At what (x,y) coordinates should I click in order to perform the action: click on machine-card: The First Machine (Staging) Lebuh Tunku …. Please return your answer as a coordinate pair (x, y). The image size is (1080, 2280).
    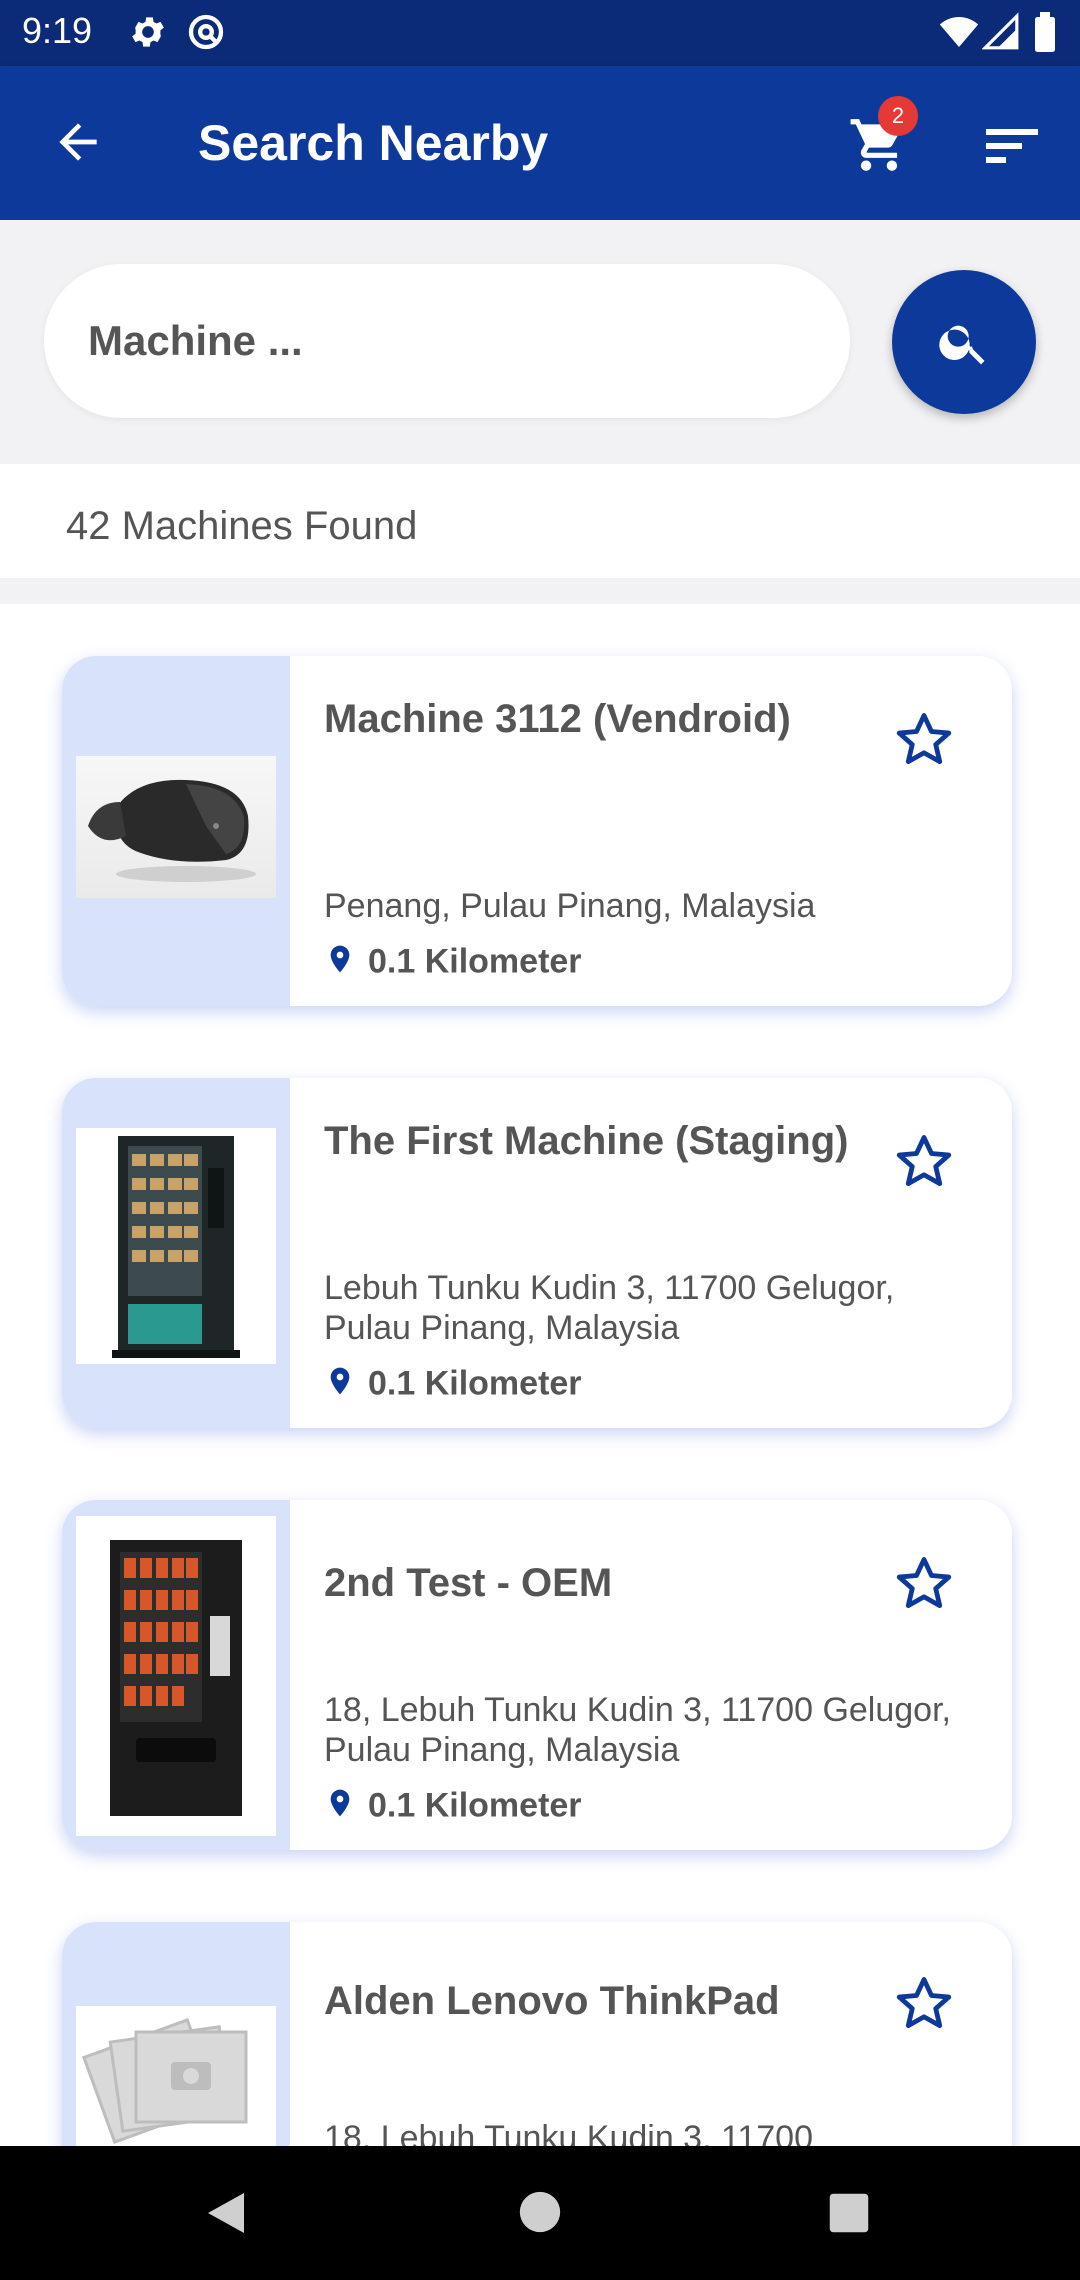
    Looking at the image, I should click on (537, 1253).